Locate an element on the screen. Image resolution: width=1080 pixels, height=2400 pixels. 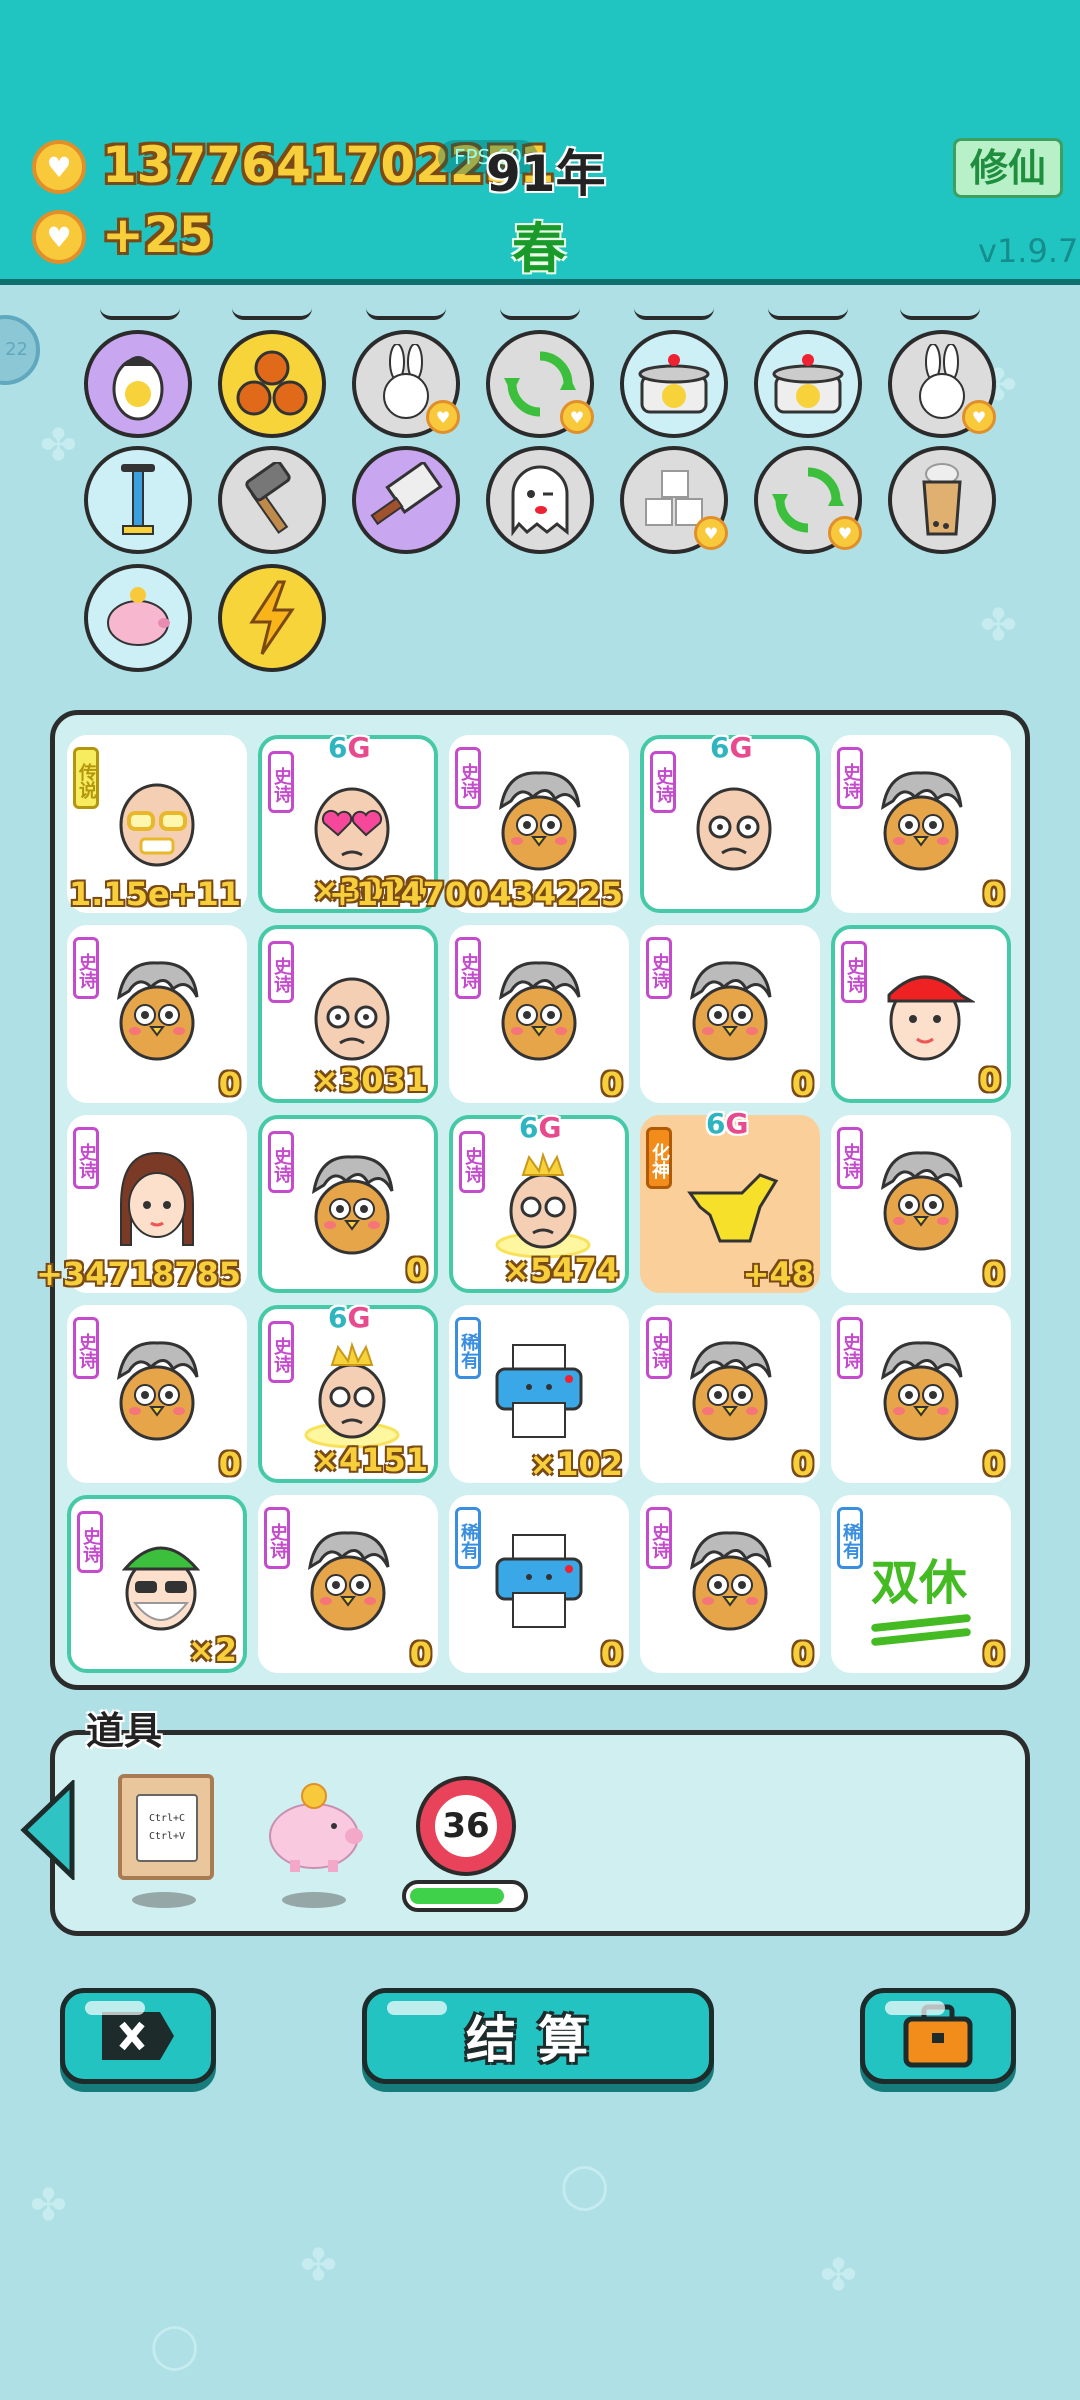
cell-count: 1.15e+11 is located at coordinates (155, 894).